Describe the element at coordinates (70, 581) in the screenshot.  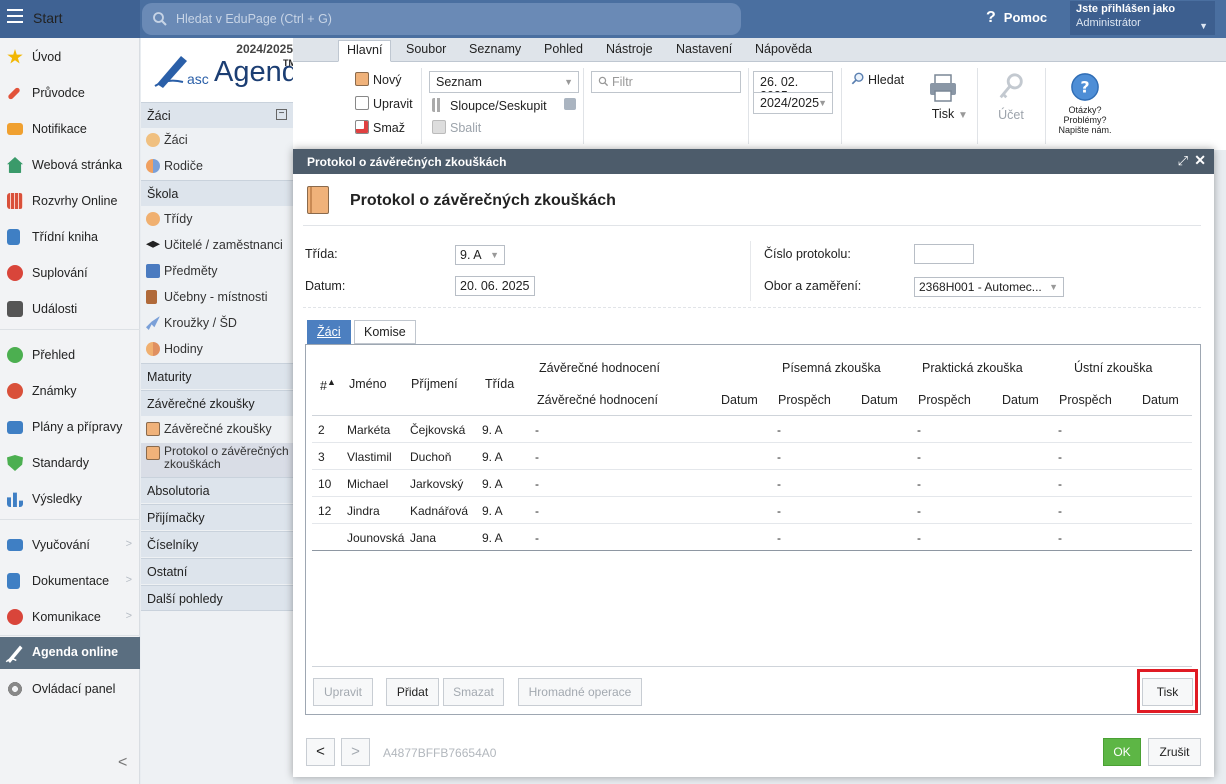
I see `sidebar-item-dokumentace: Dokumentace >` at that location.